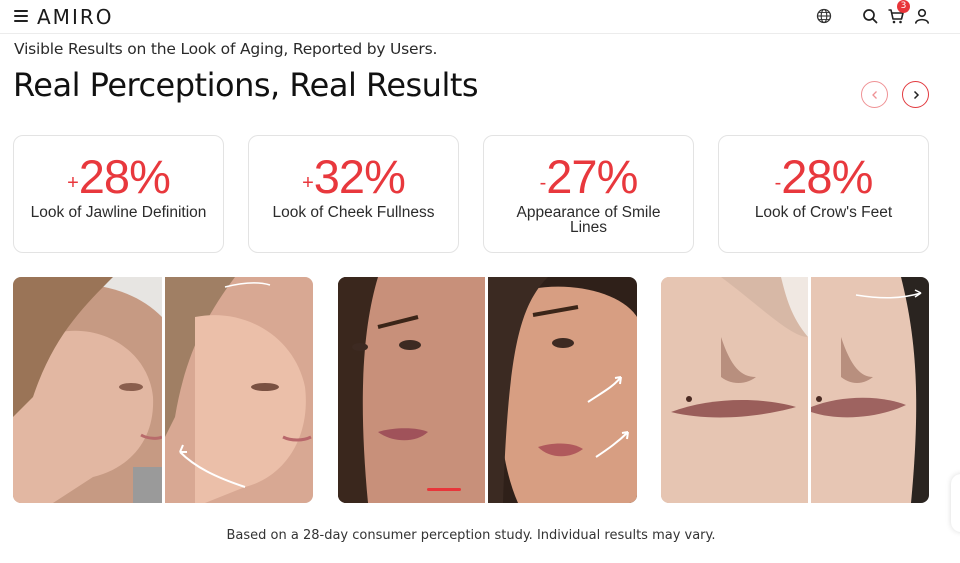 Image resolution: width=960 pixels, height=563 pixels. Describe the element at coordinates (21, 16) in the screenshot. I see `menu-icon` at that location.